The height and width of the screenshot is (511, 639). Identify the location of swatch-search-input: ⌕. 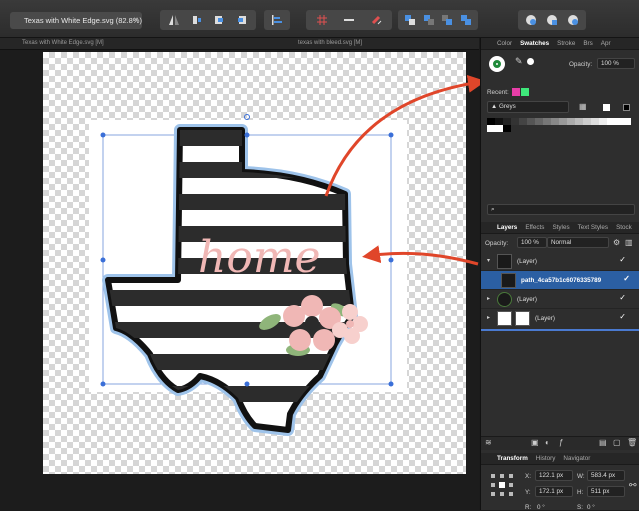
(561, 209).